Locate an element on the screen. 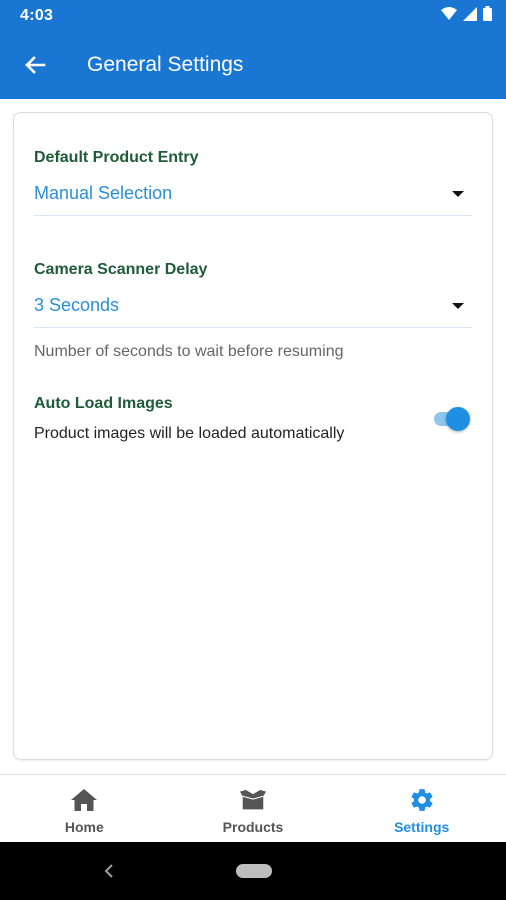 Image resolution: width=506 pixels, height=900 pixels. arrow-left-icon is located at coordinates (35, 65).